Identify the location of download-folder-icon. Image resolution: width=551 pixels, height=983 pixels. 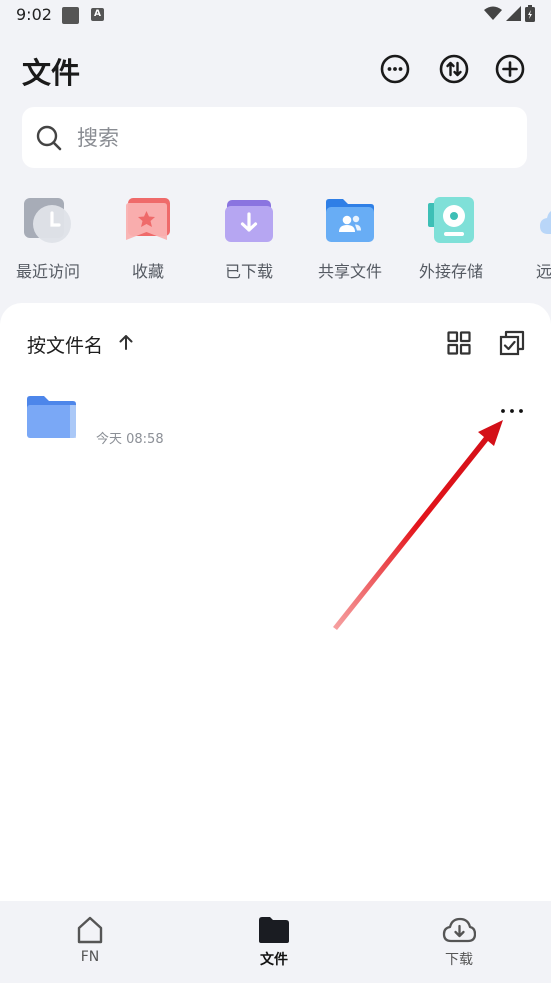
(249, 221).